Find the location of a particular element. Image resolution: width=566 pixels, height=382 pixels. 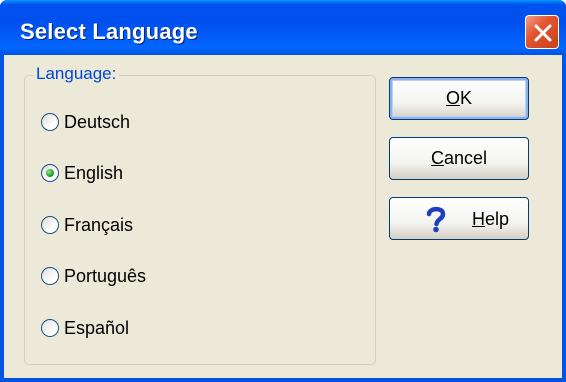

radio-option-espanol: Español is located at coordinates (85, 328).